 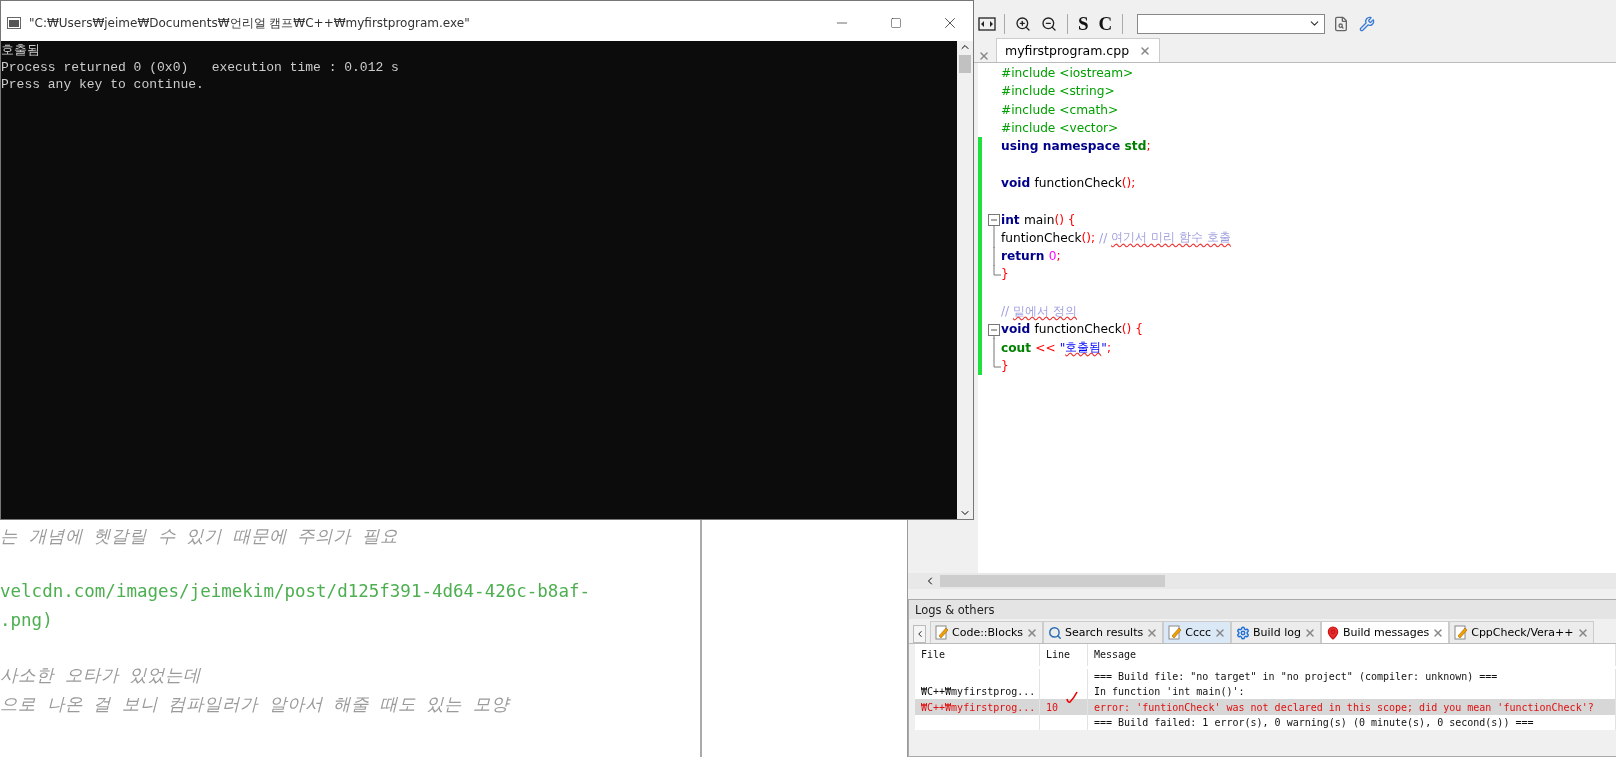 What do you see at coordinates (1061, 146) in the screenshot?
I see `code-text: using namespace` at bounding box center [1061, 146].